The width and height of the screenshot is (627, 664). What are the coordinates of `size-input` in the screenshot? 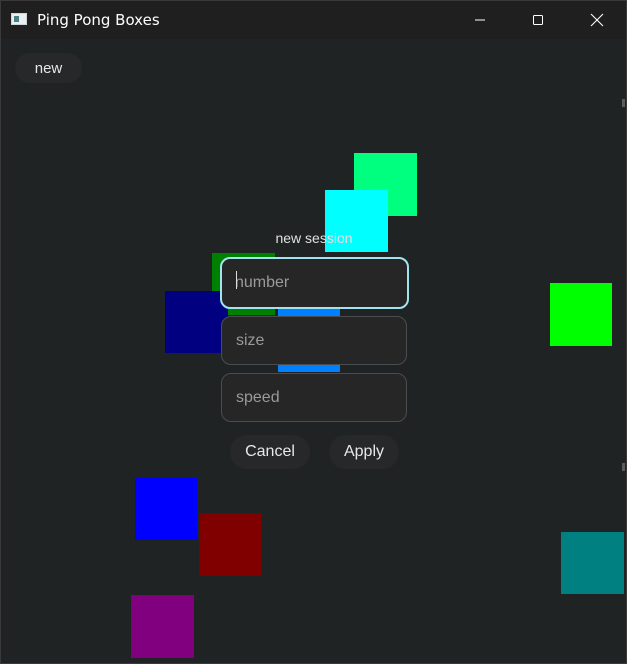 It's located at (314, 340).